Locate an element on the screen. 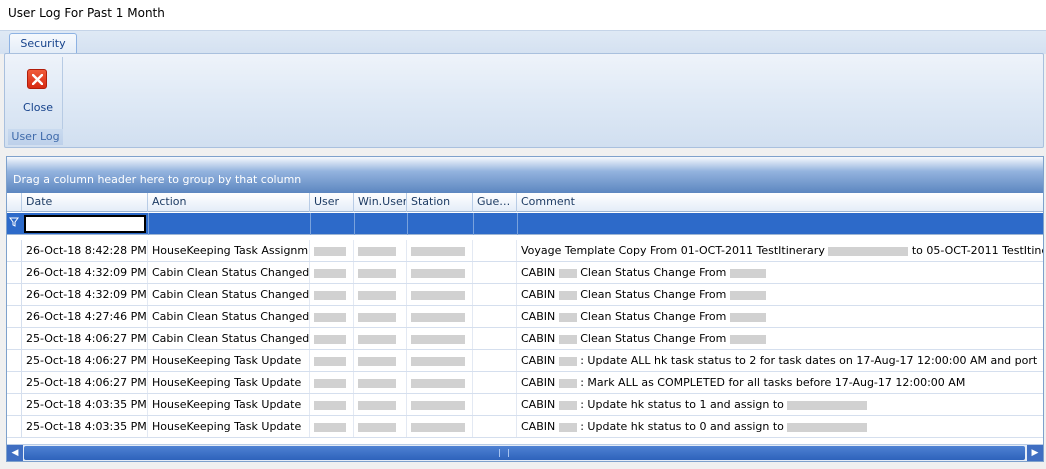 This screenshot has height=469, width=1046. scroll-thumb is located at coordinates (524, 453).